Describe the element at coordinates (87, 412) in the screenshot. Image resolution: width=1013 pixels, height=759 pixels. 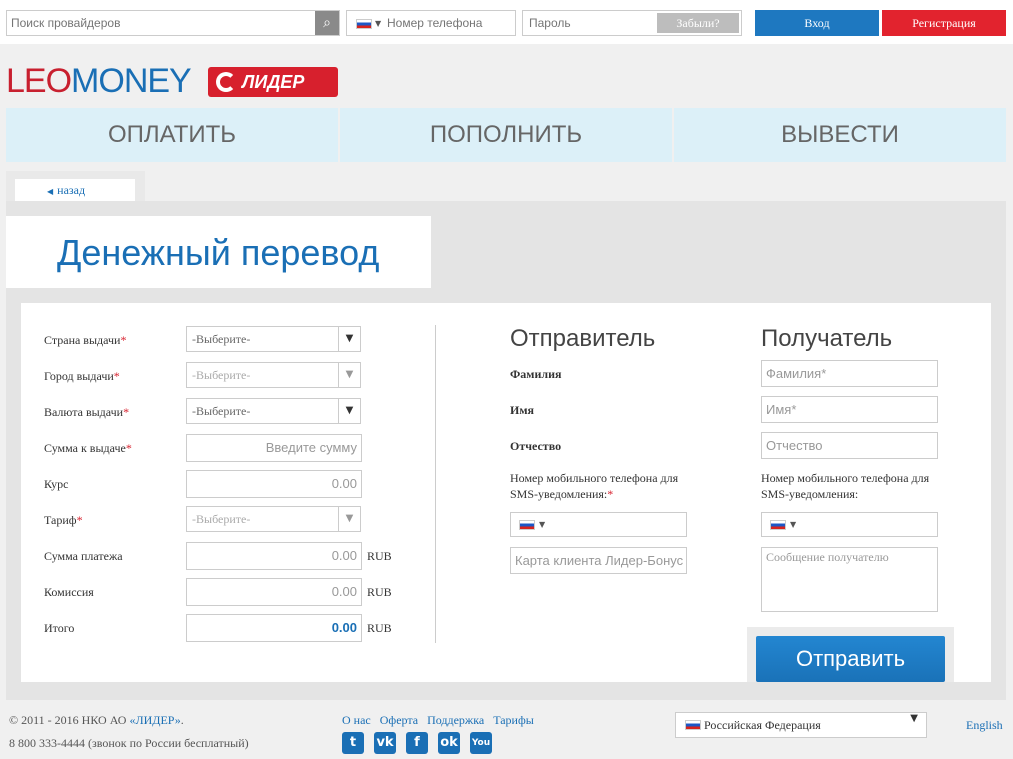
I see `currency-label: Валюта выдачи*` at that location.